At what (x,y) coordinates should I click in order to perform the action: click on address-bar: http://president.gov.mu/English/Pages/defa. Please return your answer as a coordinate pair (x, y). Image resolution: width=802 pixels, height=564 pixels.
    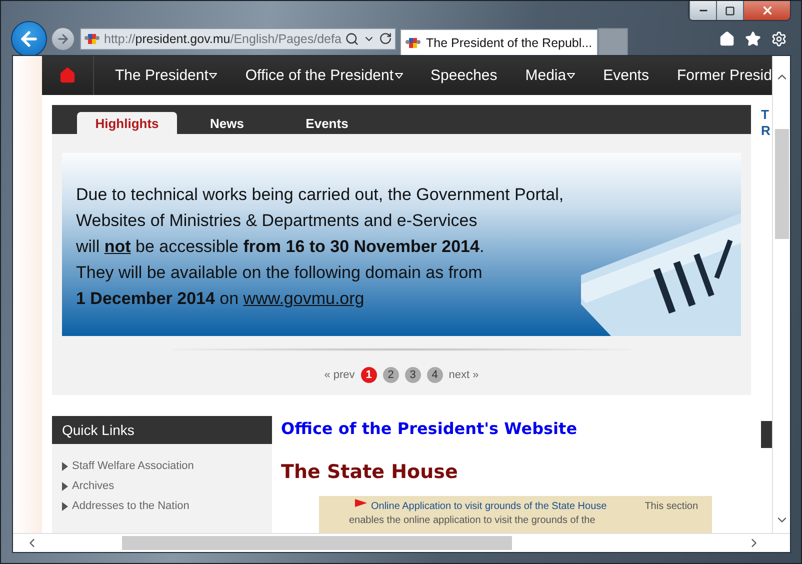
    Looking at the image, I should click on (238, 39).